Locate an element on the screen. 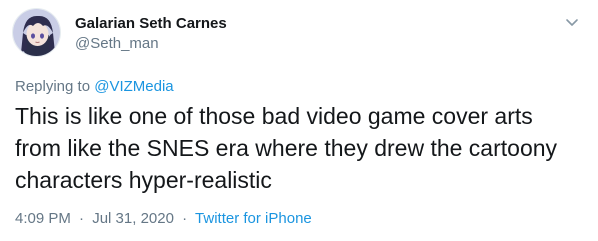  replying-to-label: Replying to is located at coordinates (55, 86).